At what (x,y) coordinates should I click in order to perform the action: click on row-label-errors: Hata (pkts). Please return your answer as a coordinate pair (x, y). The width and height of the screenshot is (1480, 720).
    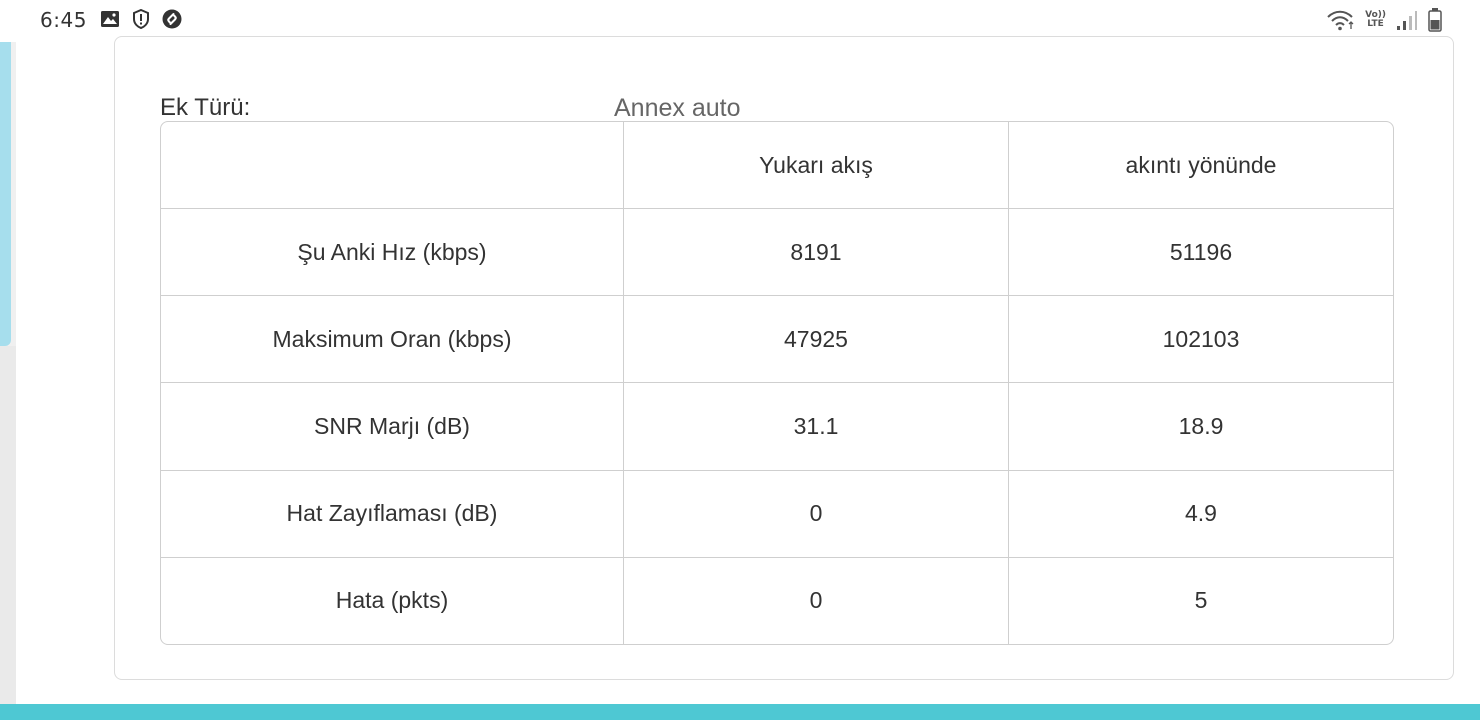
    Looking at the image, I should click on (392, 600).